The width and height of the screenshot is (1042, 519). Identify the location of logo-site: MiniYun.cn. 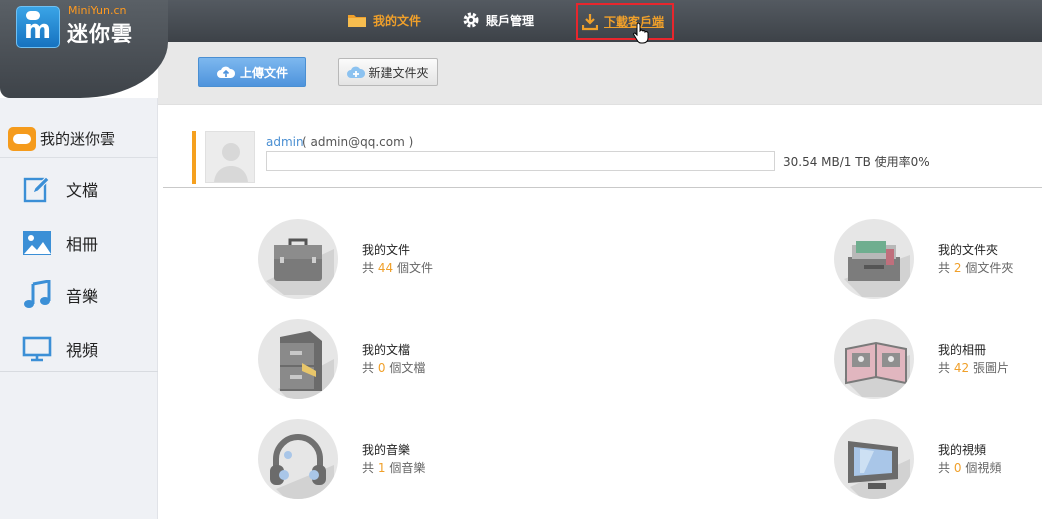
(97, 10).